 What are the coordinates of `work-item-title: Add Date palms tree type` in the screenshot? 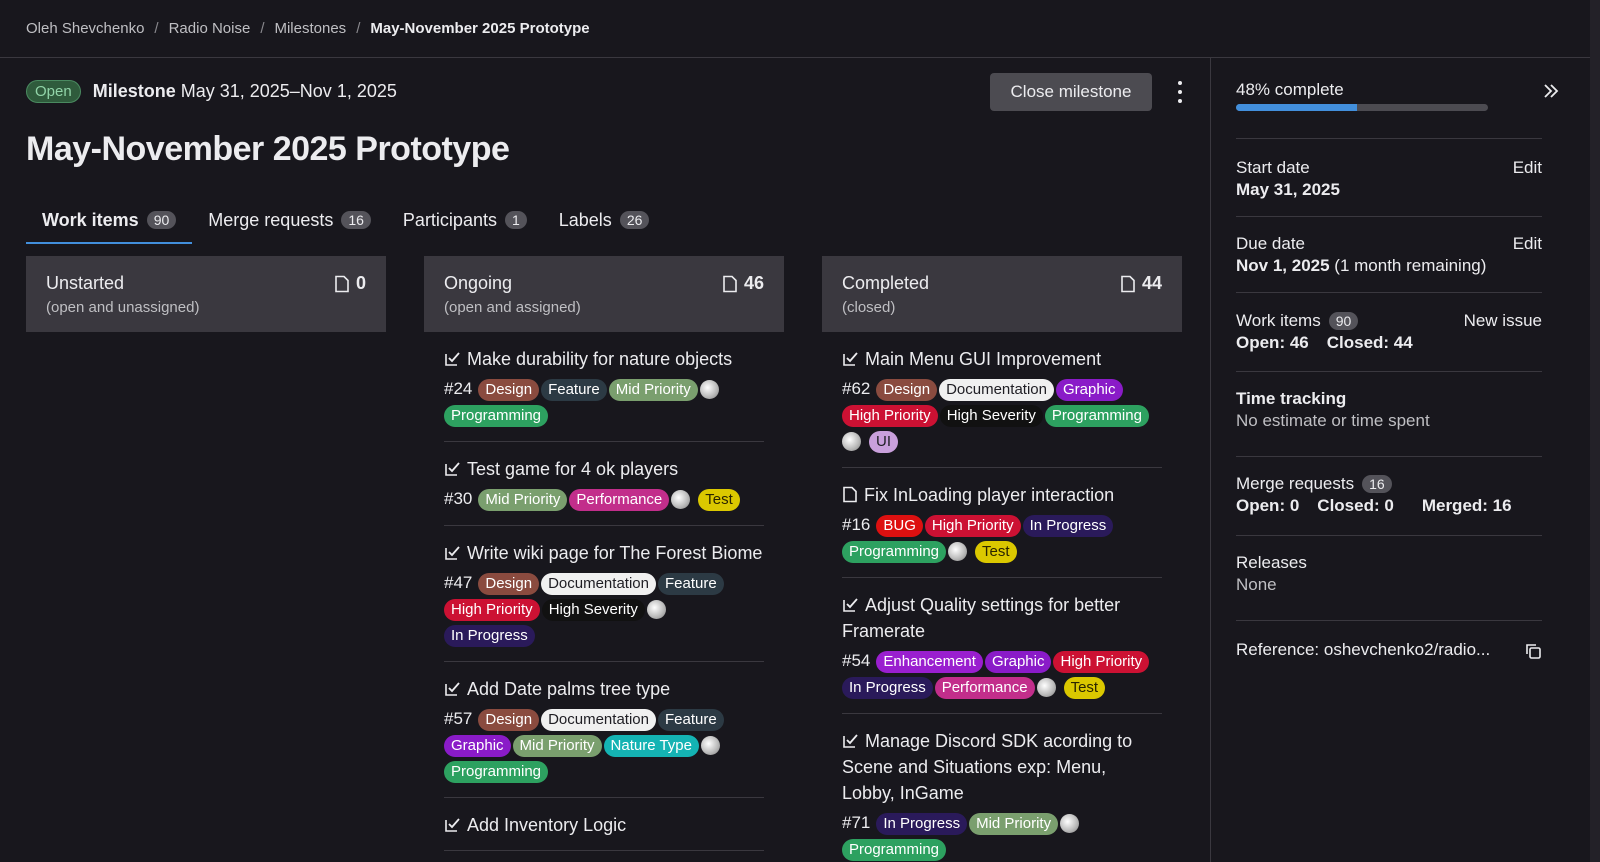 It's located at (604, 689).